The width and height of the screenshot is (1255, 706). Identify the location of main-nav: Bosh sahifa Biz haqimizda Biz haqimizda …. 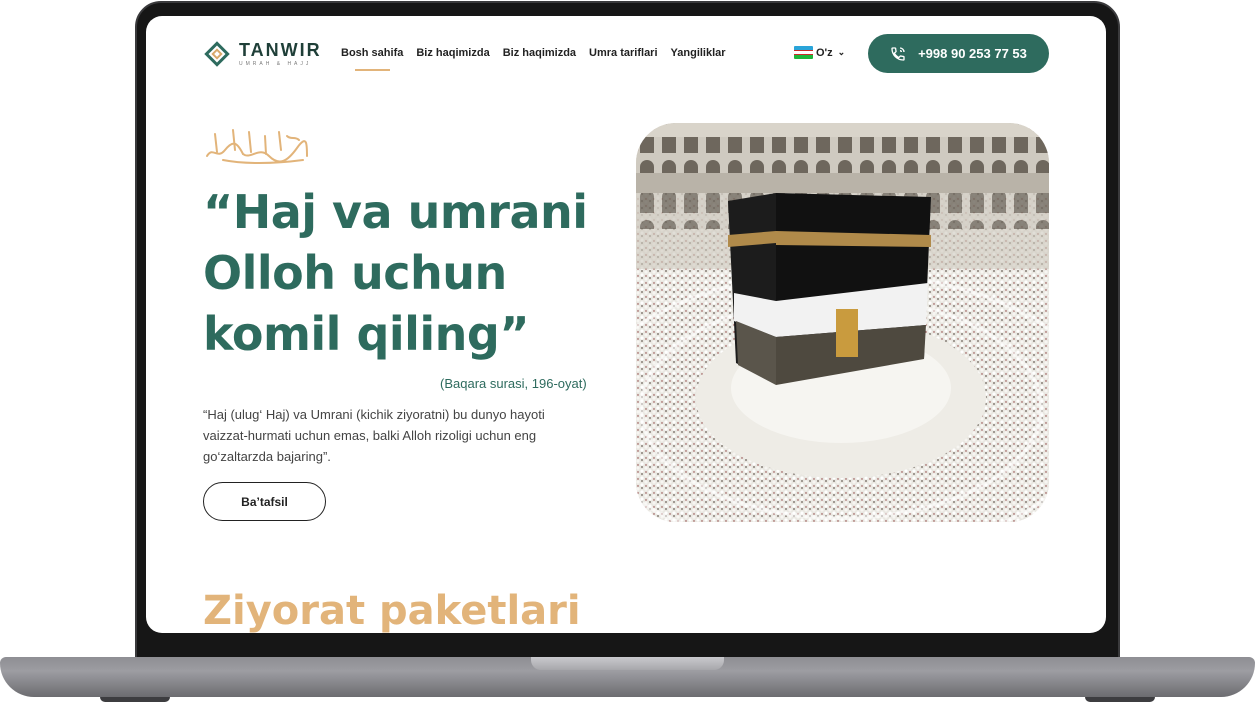
(533, 59).